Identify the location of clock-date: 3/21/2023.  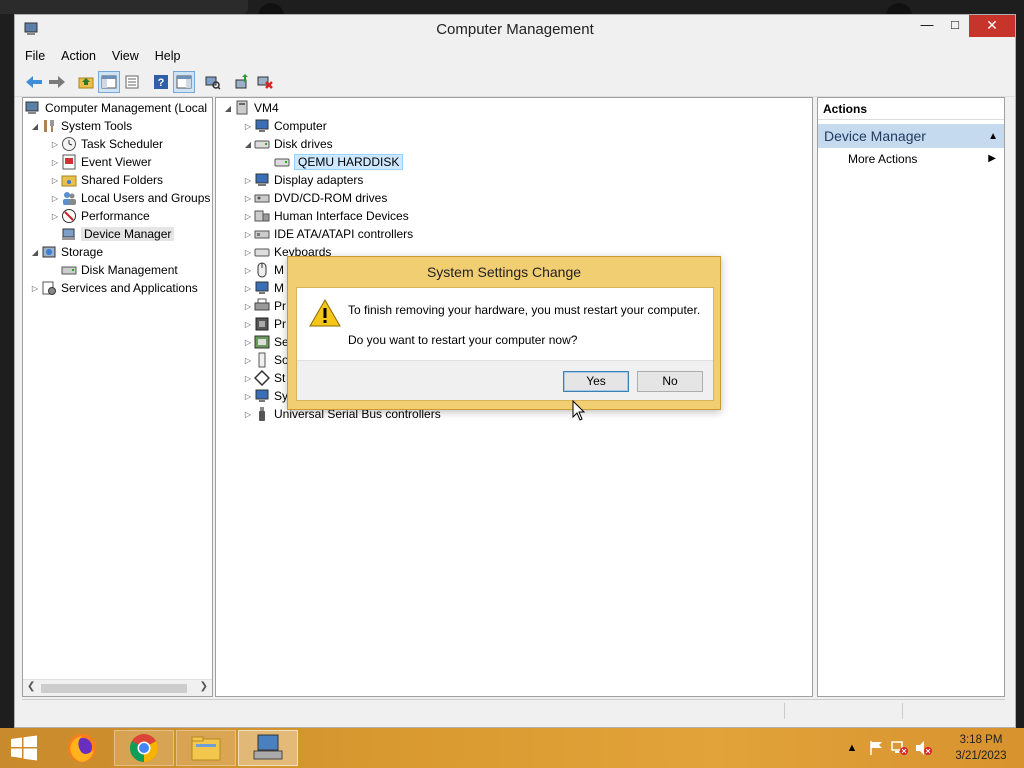
(981, 756).